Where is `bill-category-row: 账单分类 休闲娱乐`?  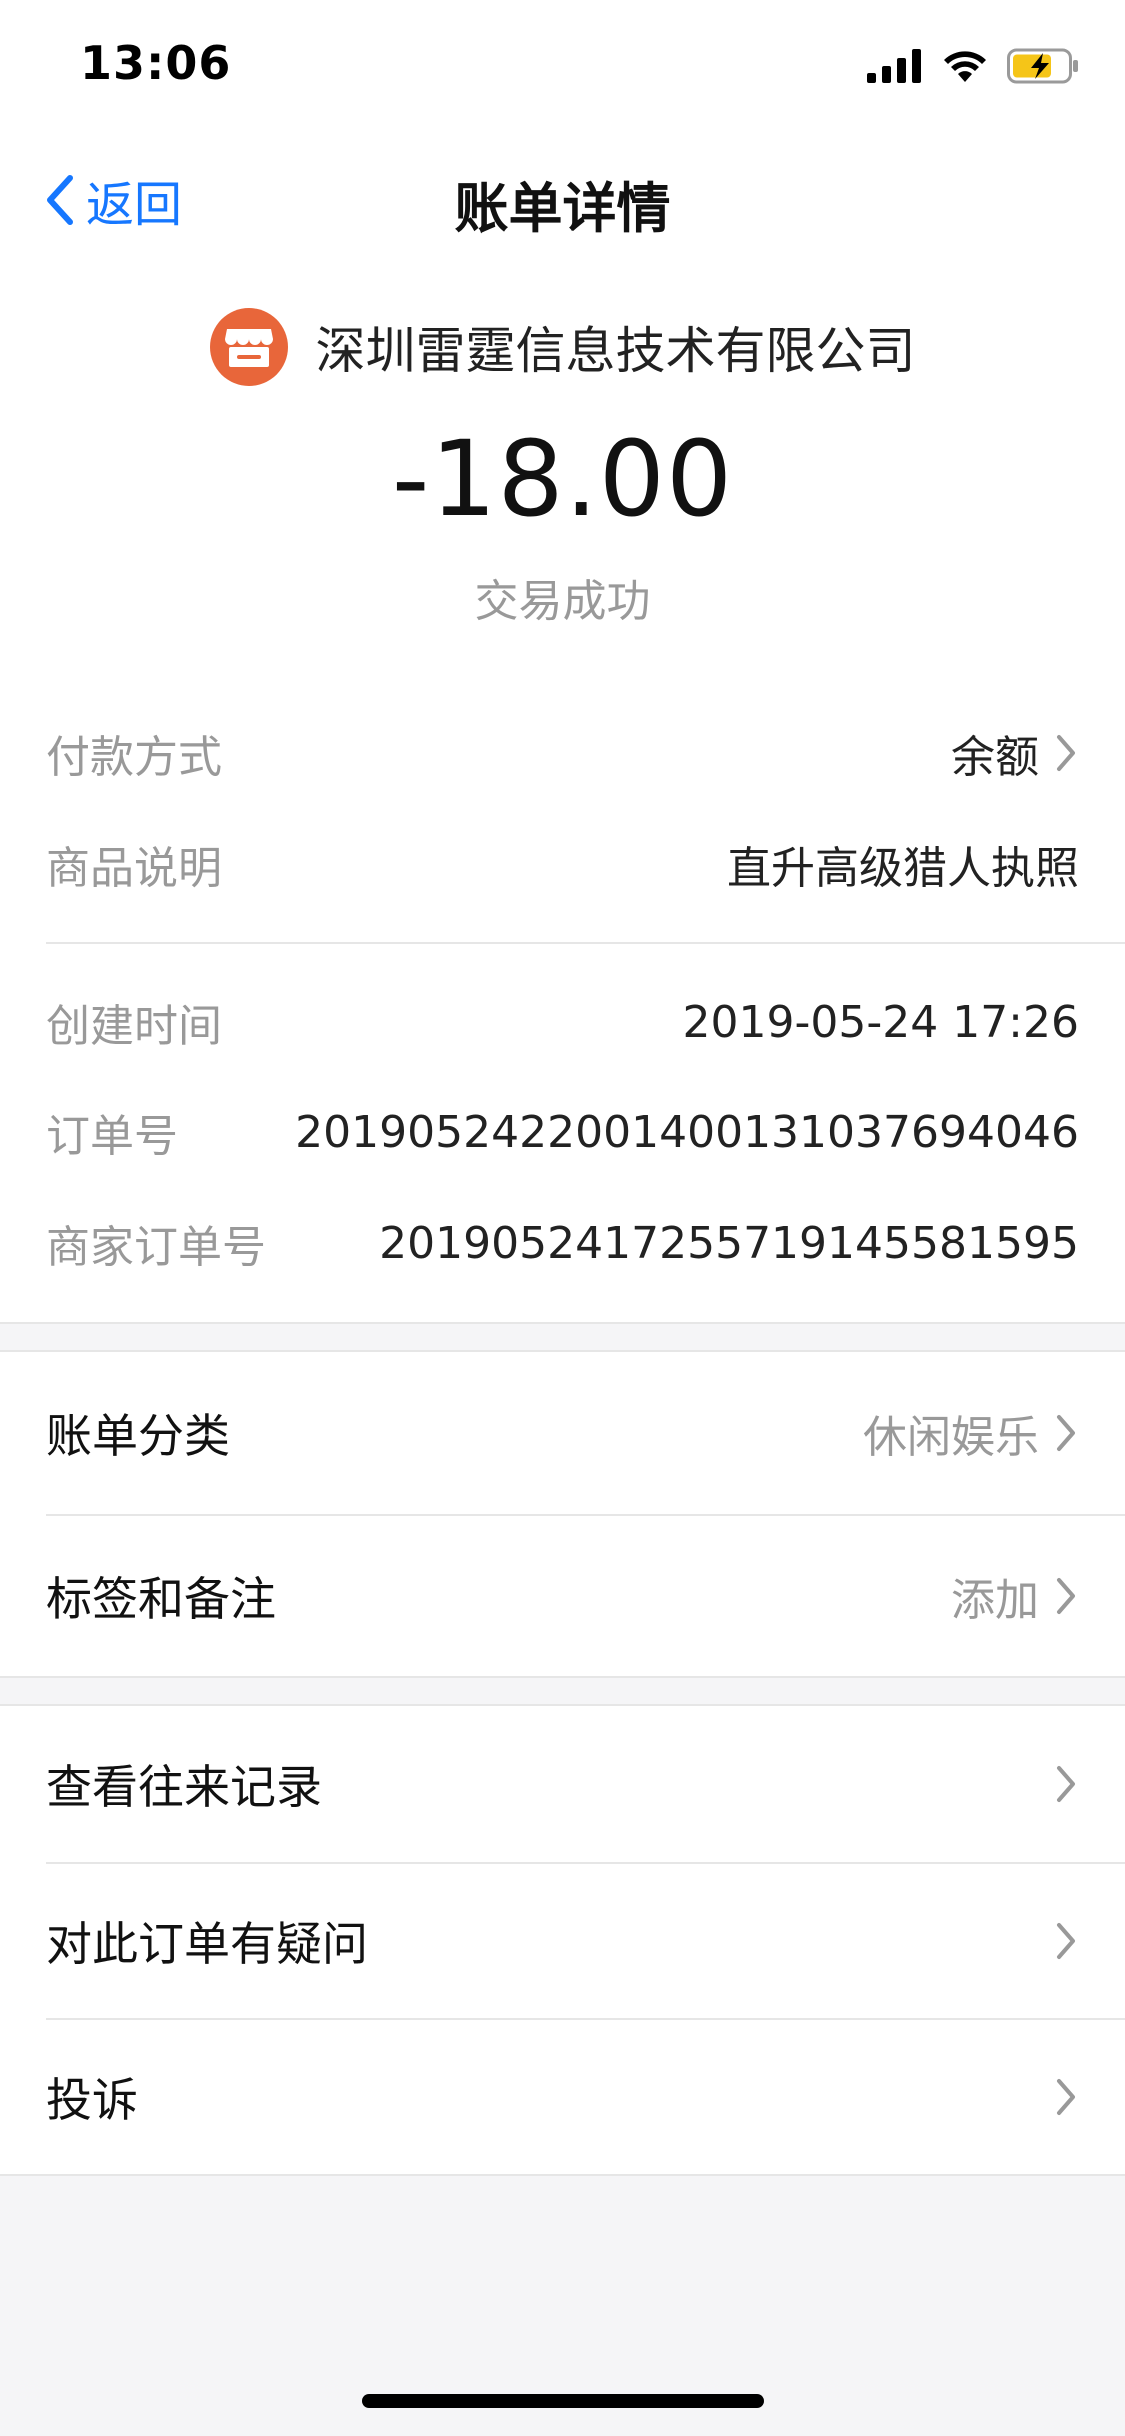
bill-category-row: 账单分类 休闲娱乐 is located at coordinates (562, 1433).